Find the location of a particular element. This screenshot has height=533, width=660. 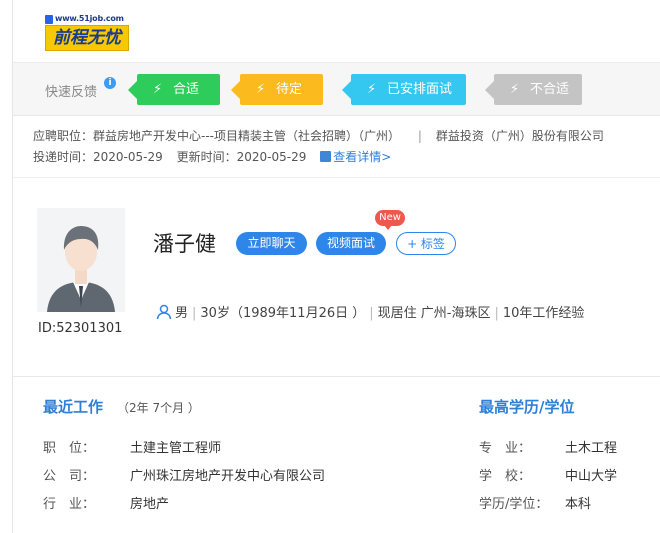

feedback-interview-button: ⚡ 已安排面试 is located at coordinates (404, 89).